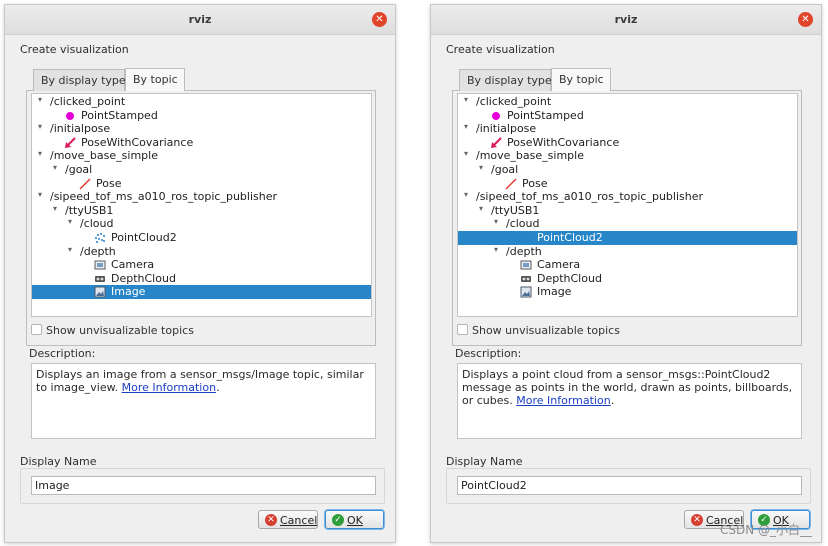  What do you see at coordinates (88, 101) in the screenshot?
I see `tree-row-label: /clicked_point` at bounding box center [88, 101].